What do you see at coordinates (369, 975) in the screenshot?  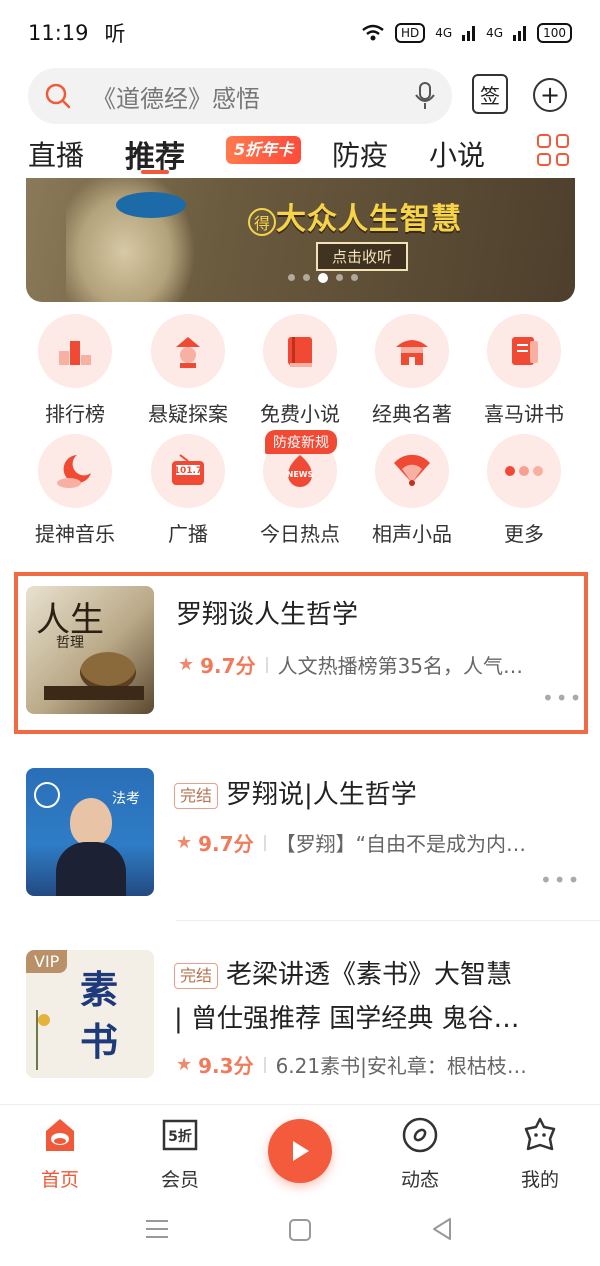 I see `item-title: 老梁讲透《素书》大智慧` at bounding box center [369, 975].